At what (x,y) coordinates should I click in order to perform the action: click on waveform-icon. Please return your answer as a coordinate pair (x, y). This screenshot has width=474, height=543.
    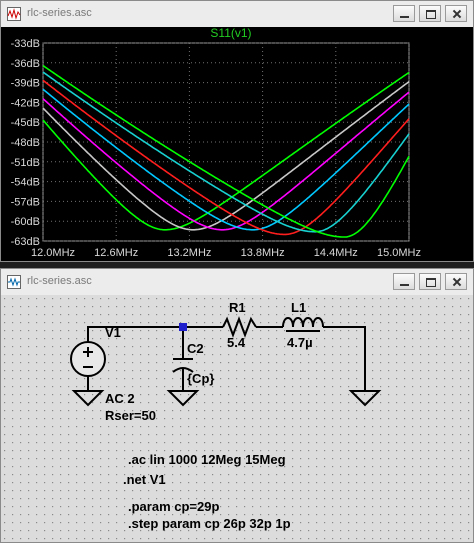
    Looking at the image, I should click on (14, 14).